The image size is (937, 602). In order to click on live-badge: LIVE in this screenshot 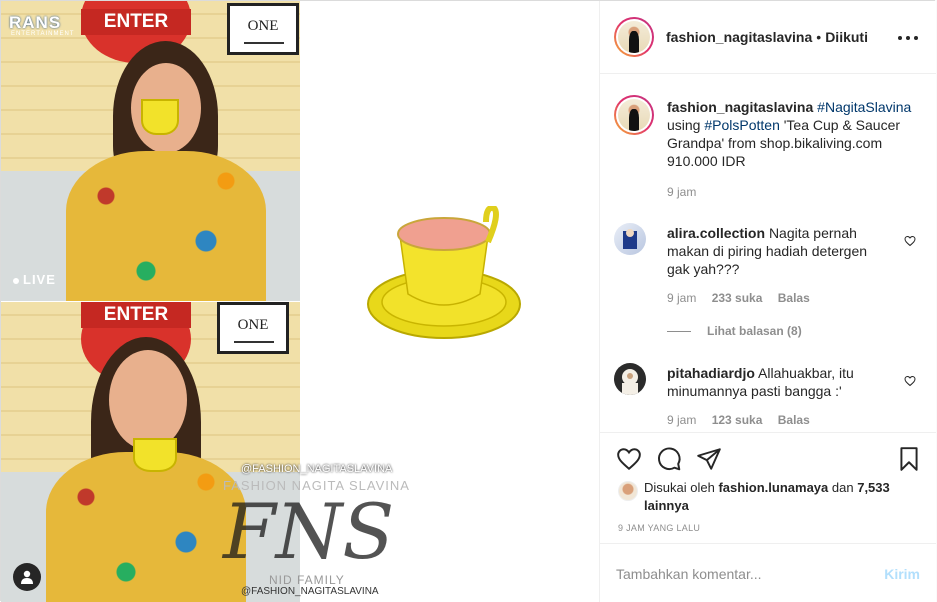, I will do `click(34, 279)`.